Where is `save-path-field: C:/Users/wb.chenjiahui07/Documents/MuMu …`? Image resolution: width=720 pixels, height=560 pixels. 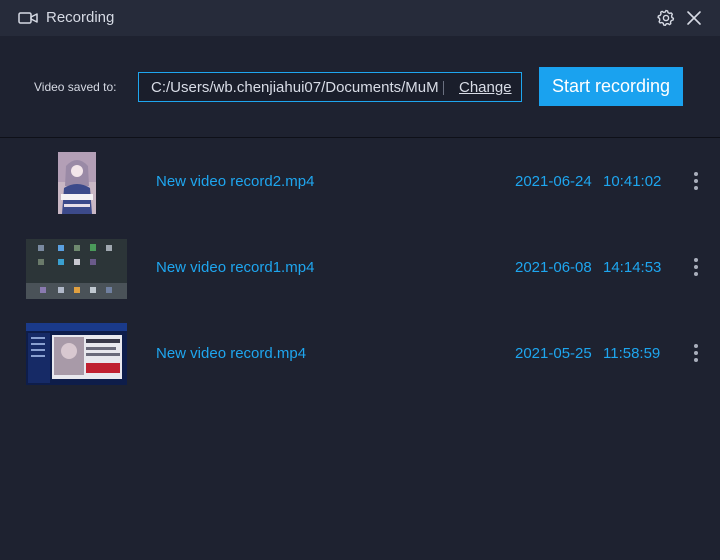
save-path-field: C:/Users/wb.chenjiahui07/Documents/MuMu … is located at coordinates (330, 87).